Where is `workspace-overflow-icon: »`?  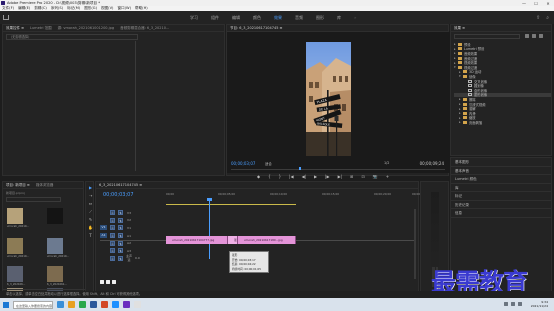 workspace-overflow-icon: » is located at coordinates (355, 18).